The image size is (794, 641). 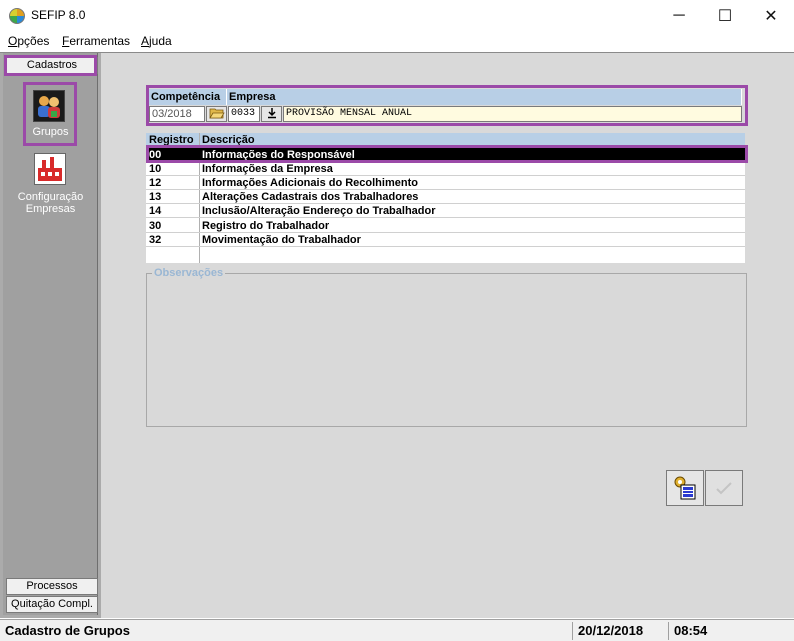 I want to click on row-desc: Alterações Cadastrais dos Trabalhadores, so click(x=310, y=197).